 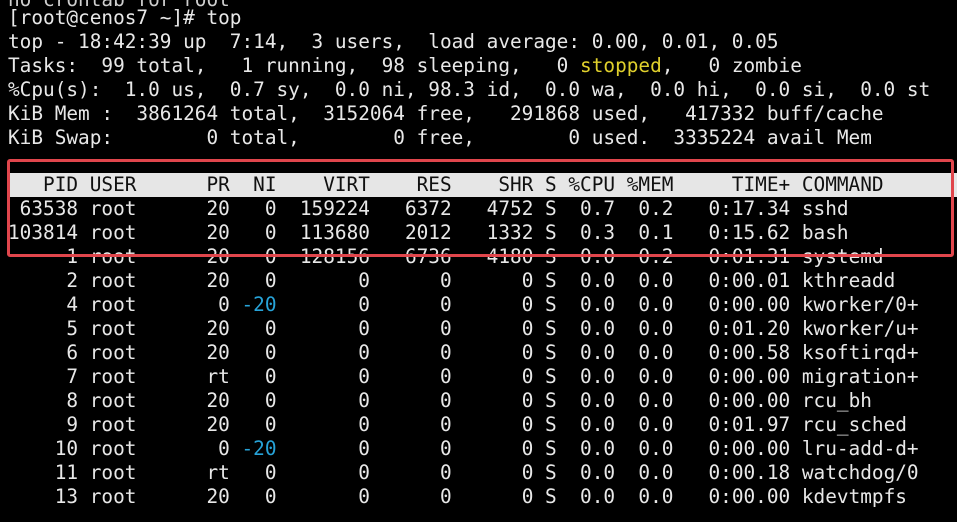 What do you see at coordinates (136, 472) in the screenshot?
I see `process-row-head: 11 root rt` at bounding box center [136, 472].